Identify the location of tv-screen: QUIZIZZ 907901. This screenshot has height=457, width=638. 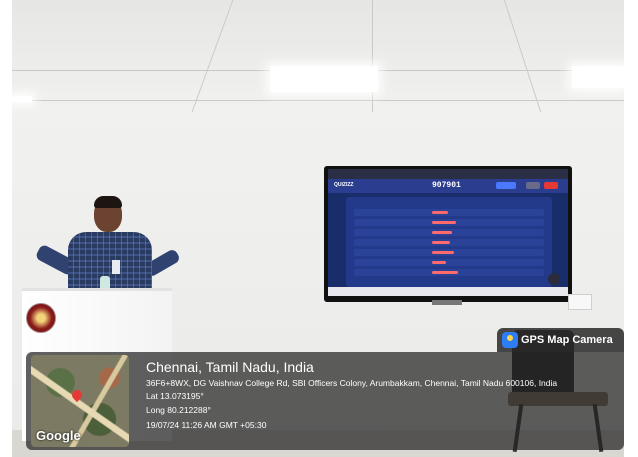
(448, 232).